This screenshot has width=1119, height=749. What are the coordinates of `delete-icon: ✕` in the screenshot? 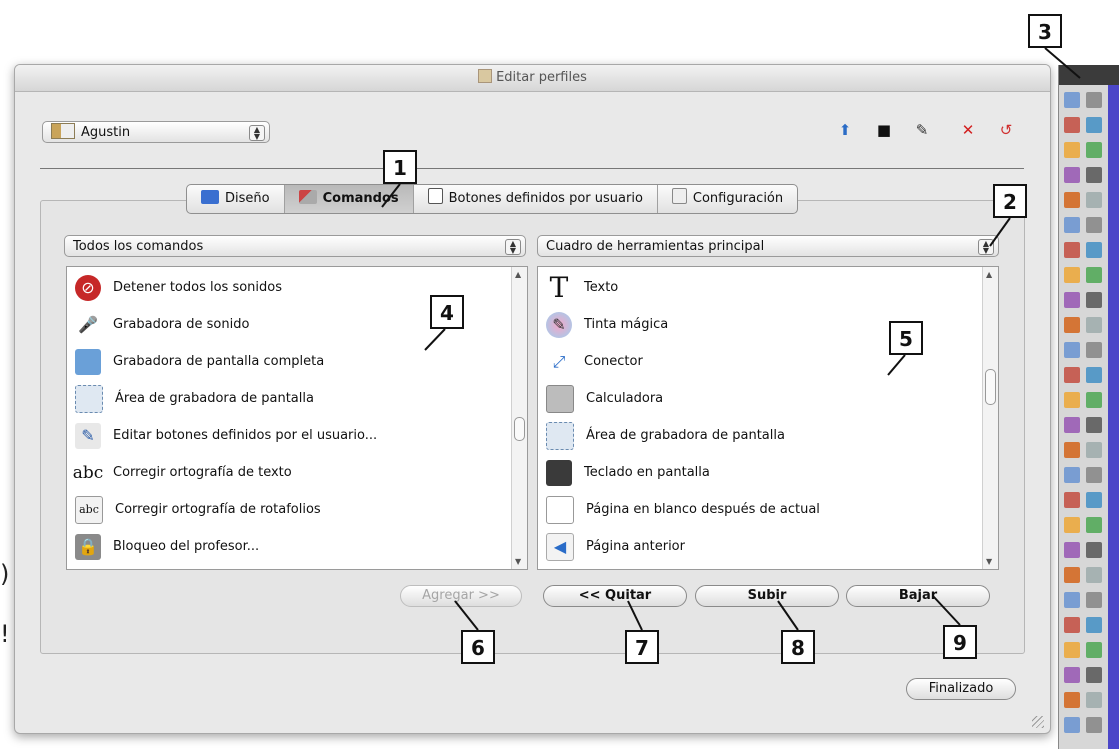 It's located at (968, 130).